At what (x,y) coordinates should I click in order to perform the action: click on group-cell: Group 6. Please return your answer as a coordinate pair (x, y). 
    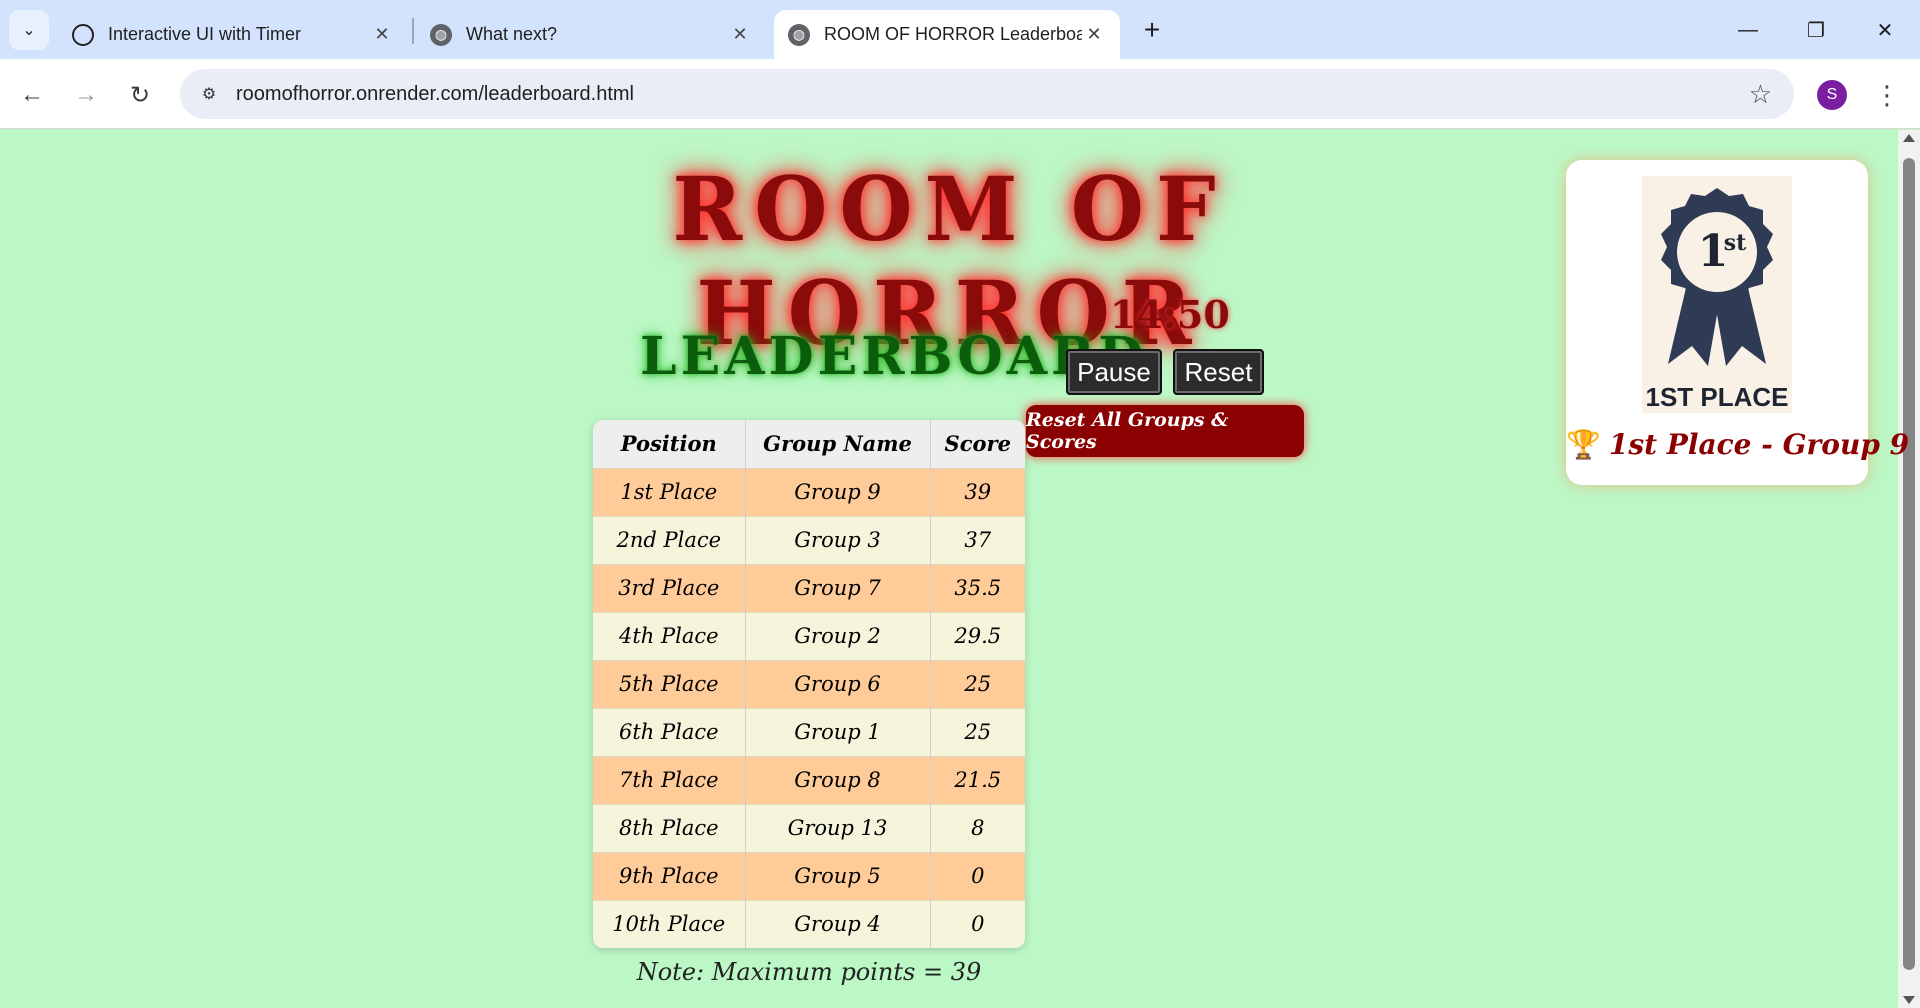
    Looking at the image, I should click on (838, 683).